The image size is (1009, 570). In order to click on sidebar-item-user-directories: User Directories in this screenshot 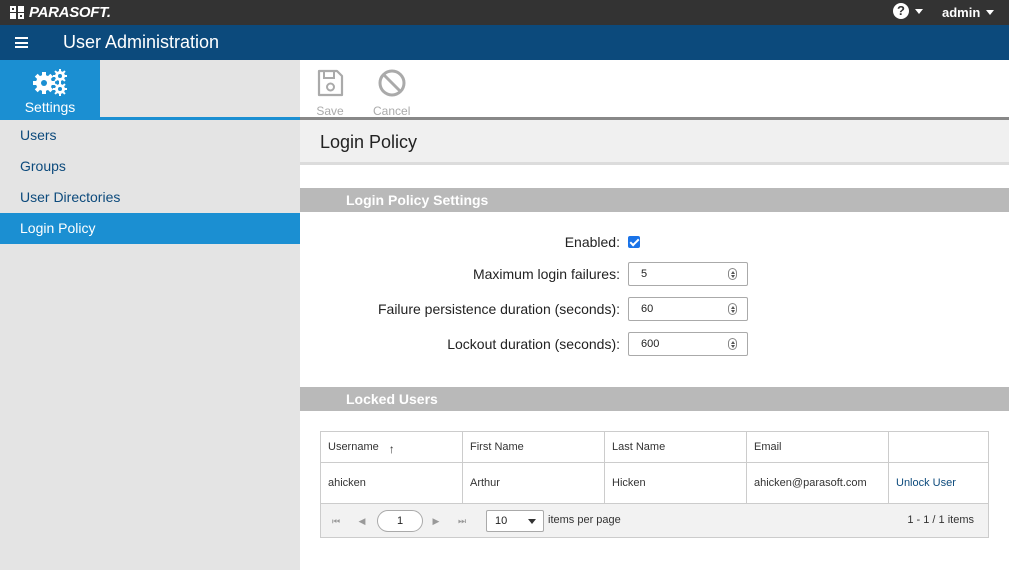, I will do `click(150, 197)`.